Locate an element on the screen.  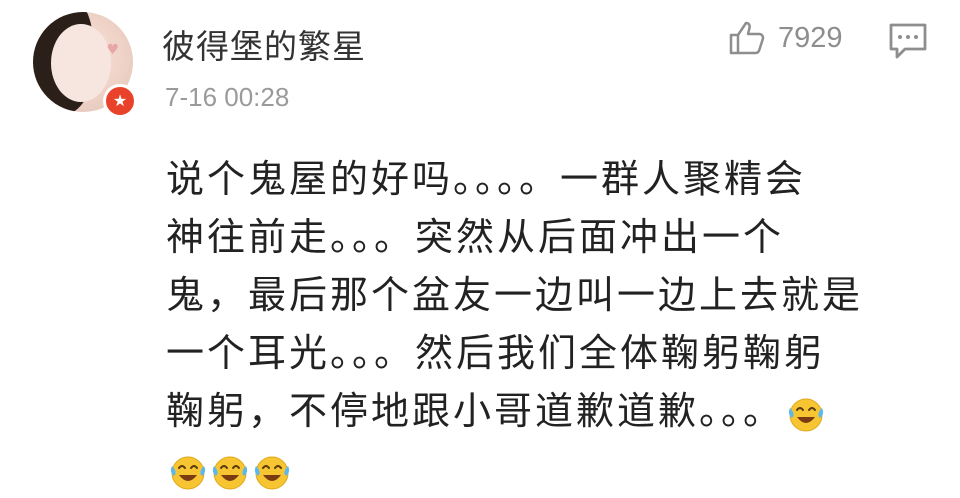
username: 彼得堡的繁星 is located at coordinates (264, 44).